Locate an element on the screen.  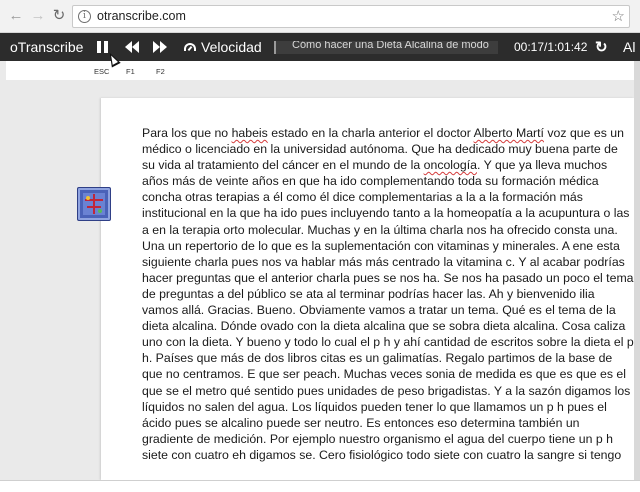
forward-shortcut-hint: F2 is located at coordinates (160, 71).